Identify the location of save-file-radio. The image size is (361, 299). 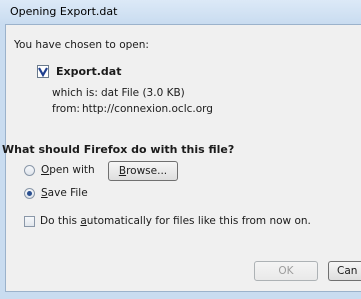
(29, 193).